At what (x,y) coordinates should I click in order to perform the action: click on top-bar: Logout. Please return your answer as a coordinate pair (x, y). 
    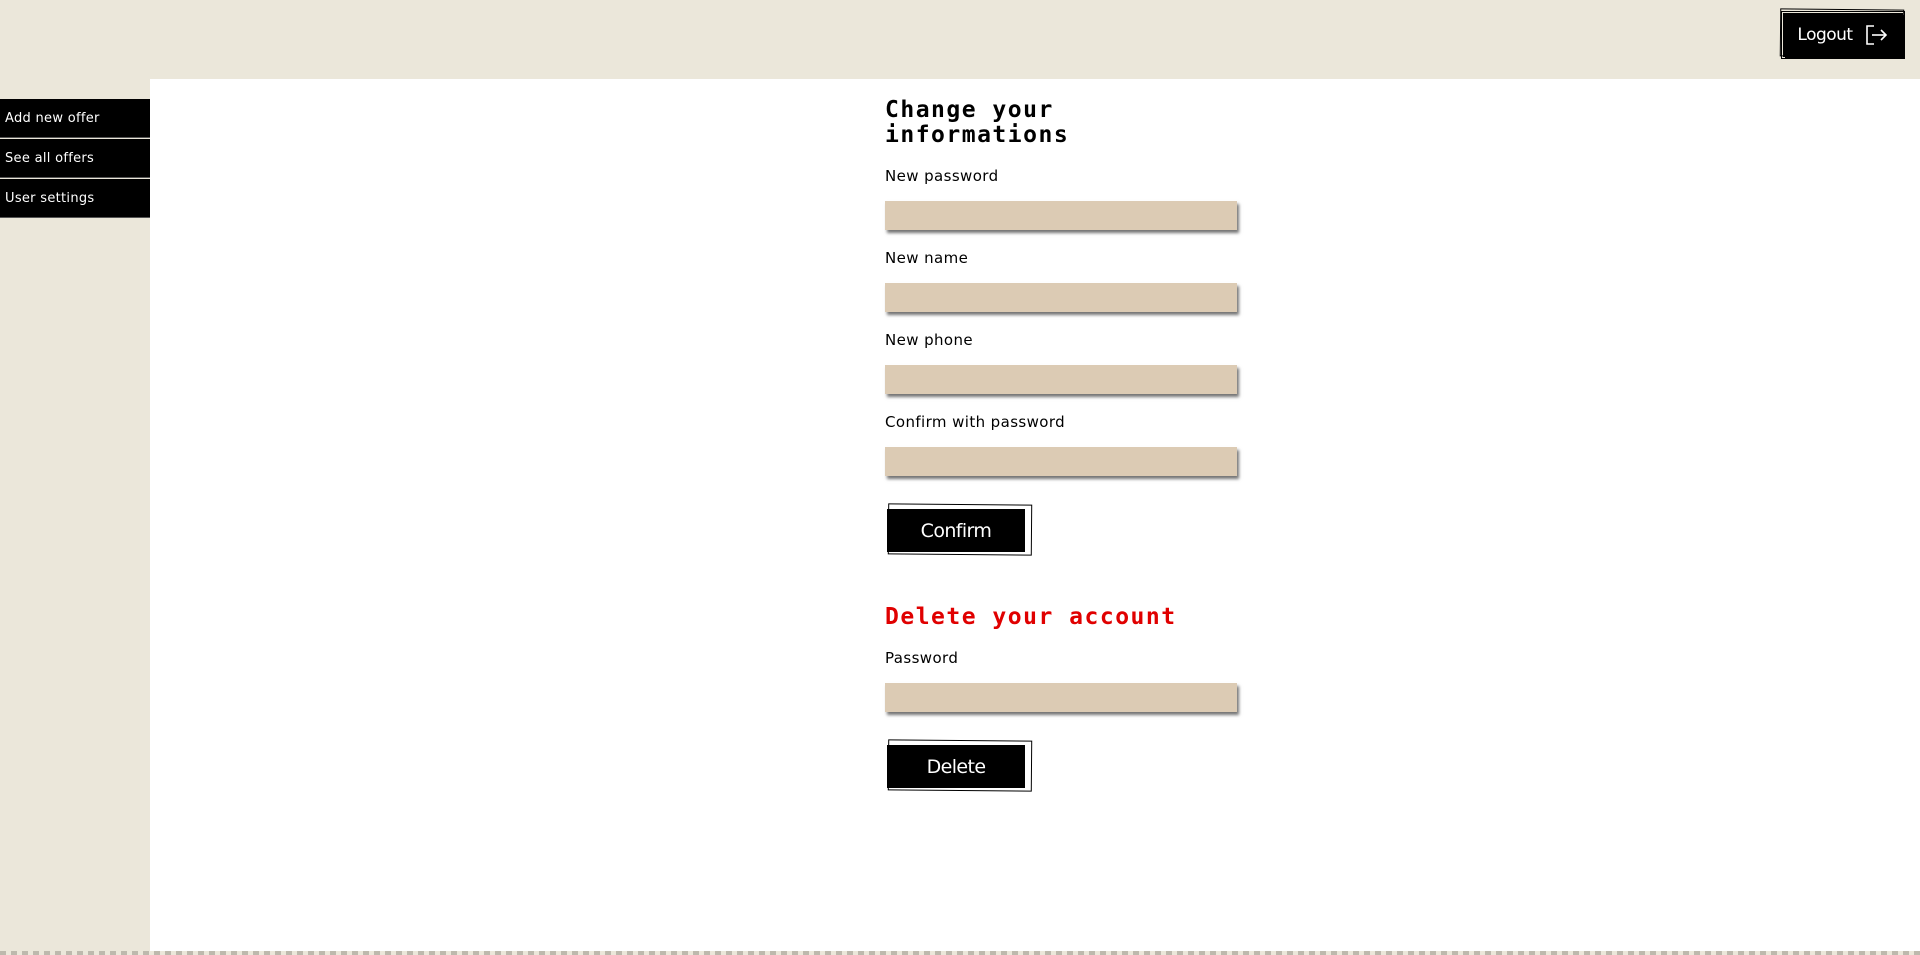
    Looking at the image, I should click on (960, 39).